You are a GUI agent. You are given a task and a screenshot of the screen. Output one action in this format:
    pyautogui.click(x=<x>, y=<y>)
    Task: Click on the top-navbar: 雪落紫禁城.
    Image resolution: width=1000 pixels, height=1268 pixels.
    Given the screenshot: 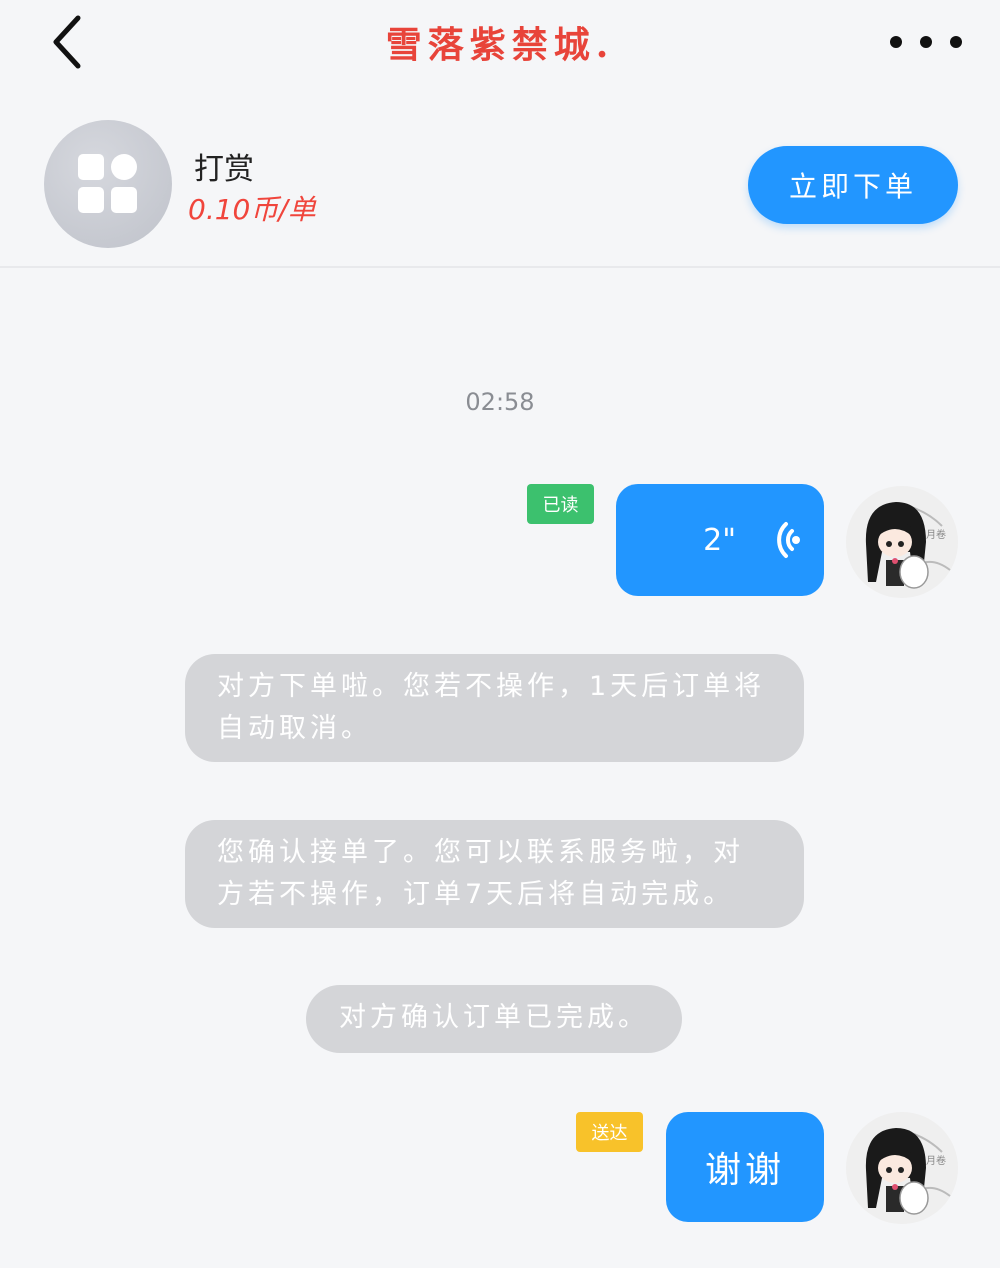 What is the action you would take?
    pyautogui.click(x=500, y=44)
    